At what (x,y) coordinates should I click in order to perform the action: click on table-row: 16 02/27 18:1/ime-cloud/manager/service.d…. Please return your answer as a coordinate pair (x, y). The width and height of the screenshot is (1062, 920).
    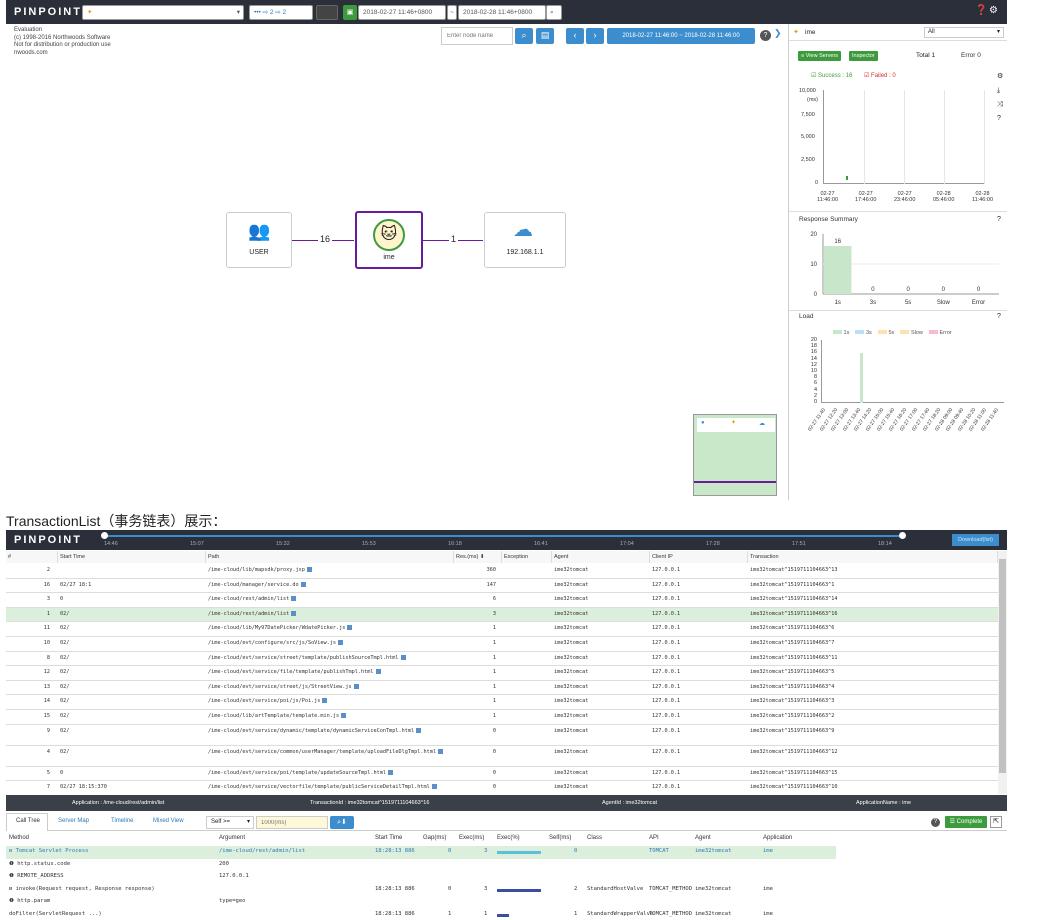
    Looking at the image, I should click on (502, 586).